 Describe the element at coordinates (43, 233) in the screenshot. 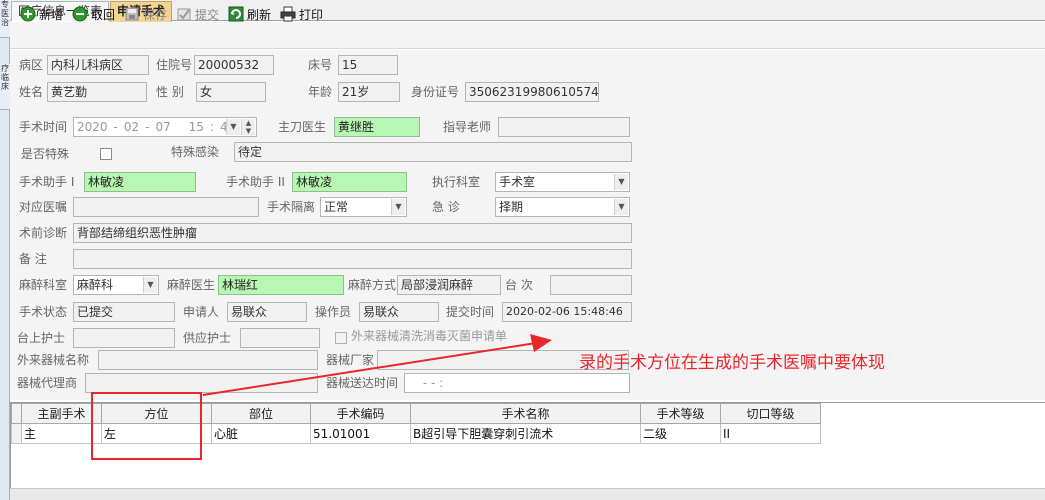

I see `diagnosis-label: 术前诊断` at that location.